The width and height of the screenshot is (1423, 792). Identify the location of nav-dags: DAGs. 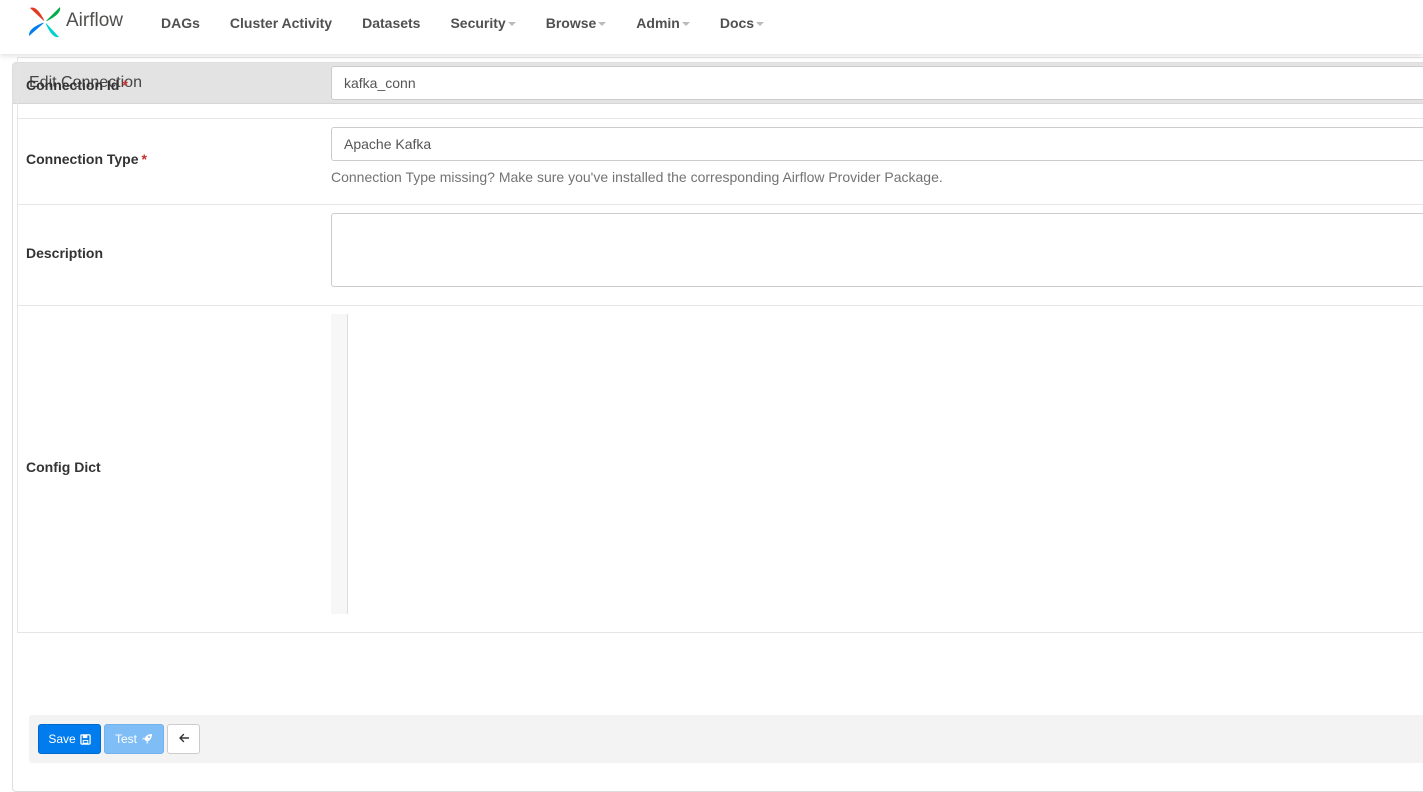
(180, 23).